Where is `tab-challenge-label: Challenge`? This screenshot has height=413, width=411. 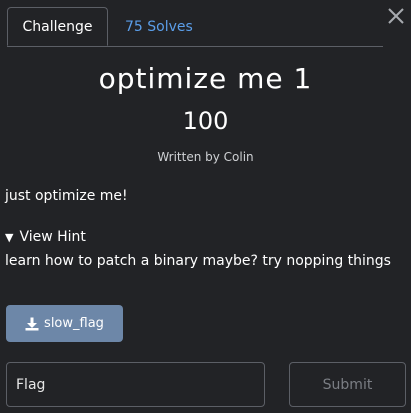 tab-challenge-label: Challenge is located at coordinates (57, 26).